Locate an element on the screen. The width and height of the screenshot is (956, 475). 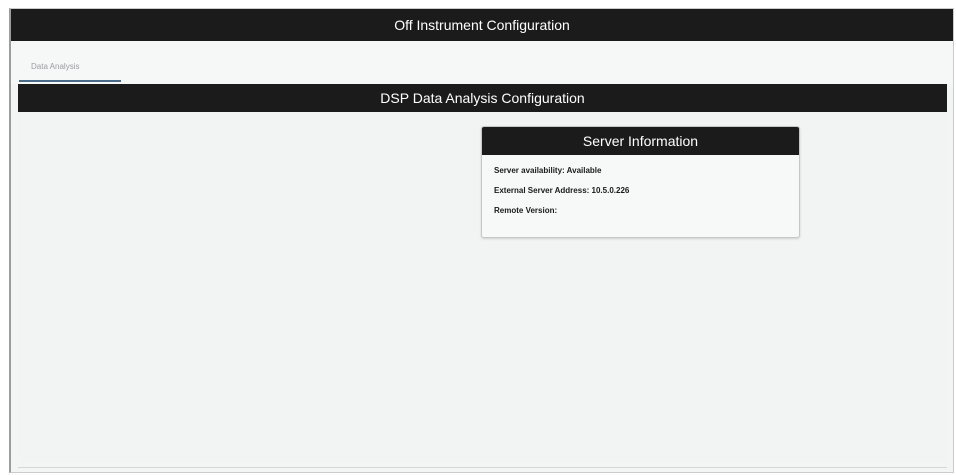
section-header: DSP Data Analysis Configuration is located at coordinates (482, 98).